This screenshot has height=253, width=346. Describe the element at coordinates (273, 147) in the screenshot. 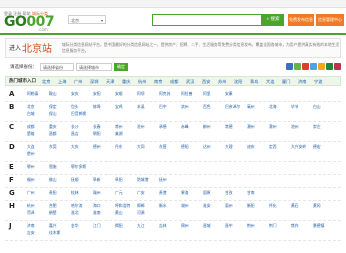

I see `city-link: 定西` at that location.